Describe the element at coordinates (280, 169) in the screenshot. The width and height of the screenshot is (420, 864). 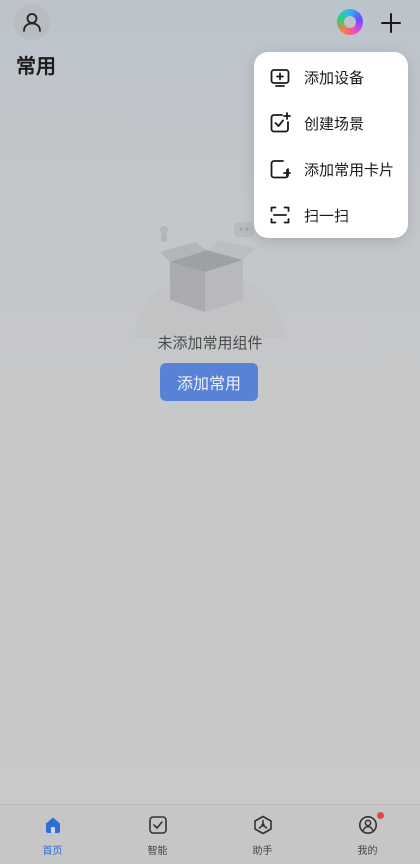
I see `add-card-icon` at that location.